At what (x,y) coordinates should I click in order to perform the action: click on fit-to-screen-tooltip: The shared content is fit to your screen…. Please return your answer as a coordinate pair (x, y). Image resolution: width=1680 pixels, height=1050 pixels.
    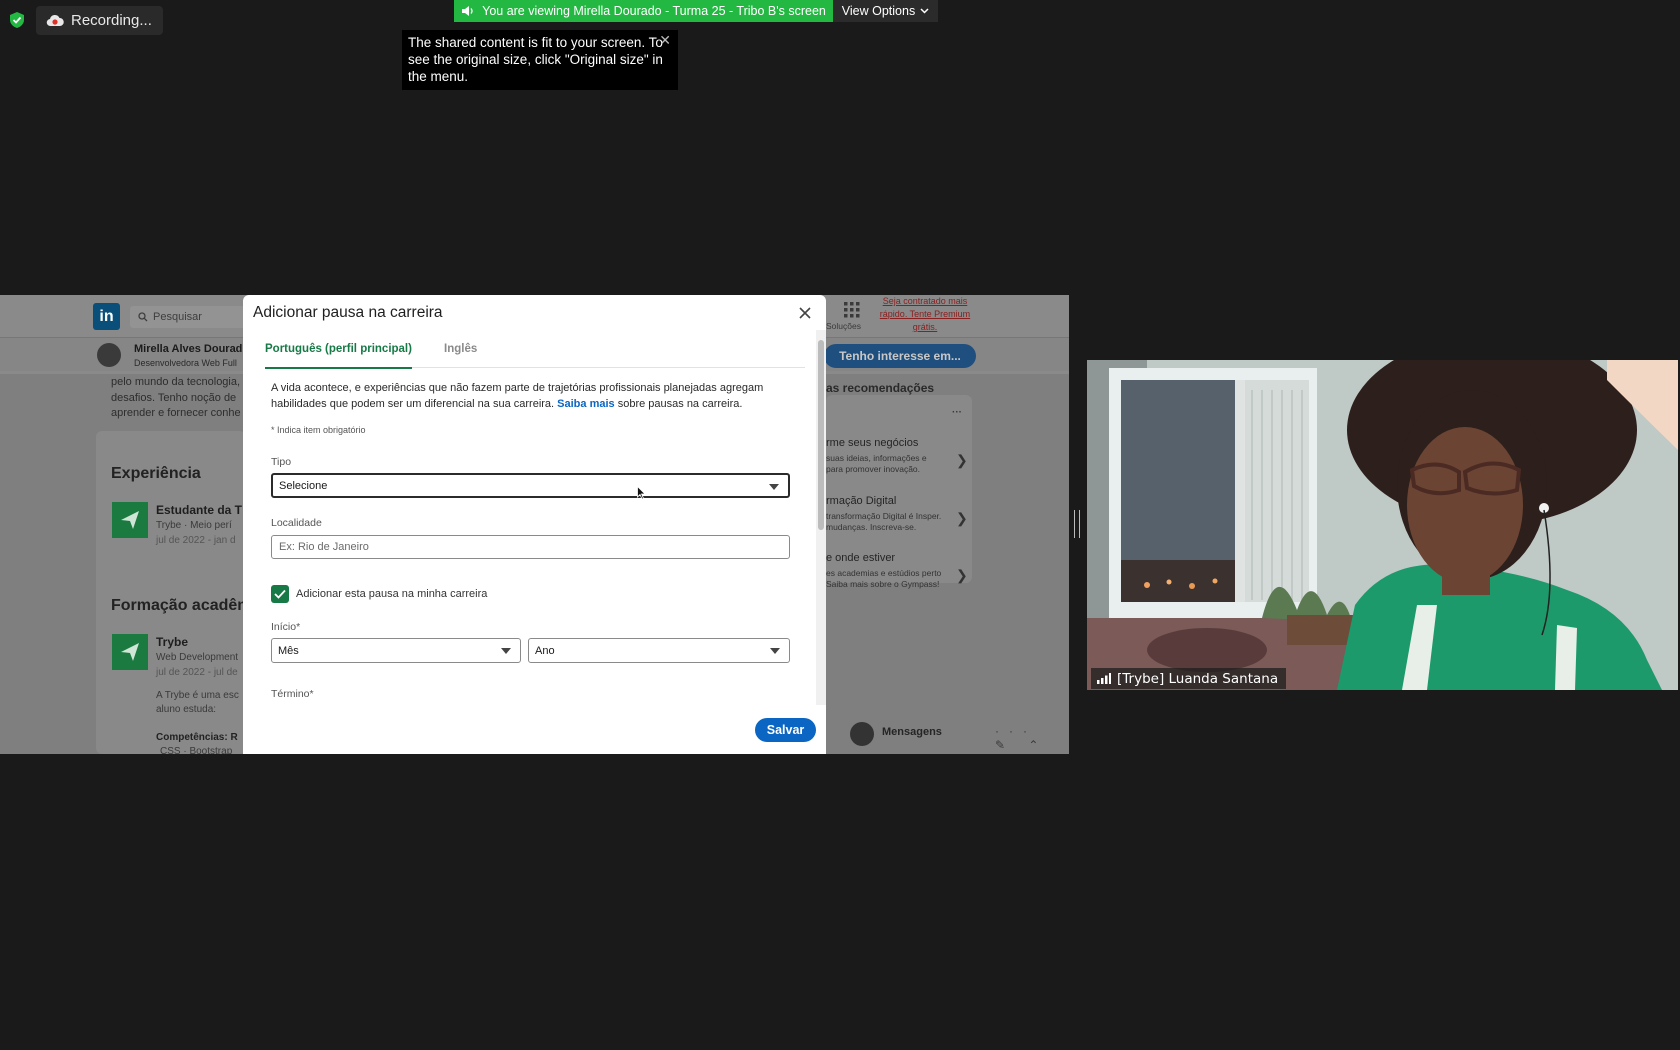
    Looking at the image, I should click on (540, 60).